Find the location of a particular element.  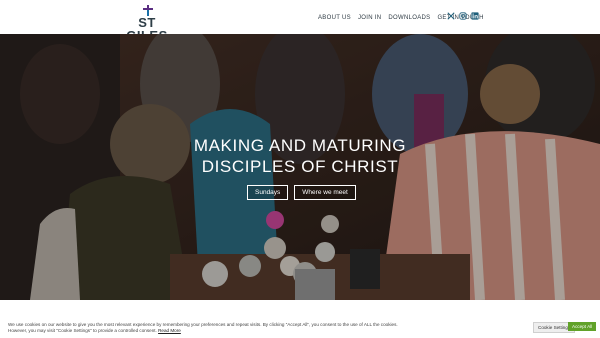

nav-item-downloads: DOWNLOADS is located at coordinates (409, 18).